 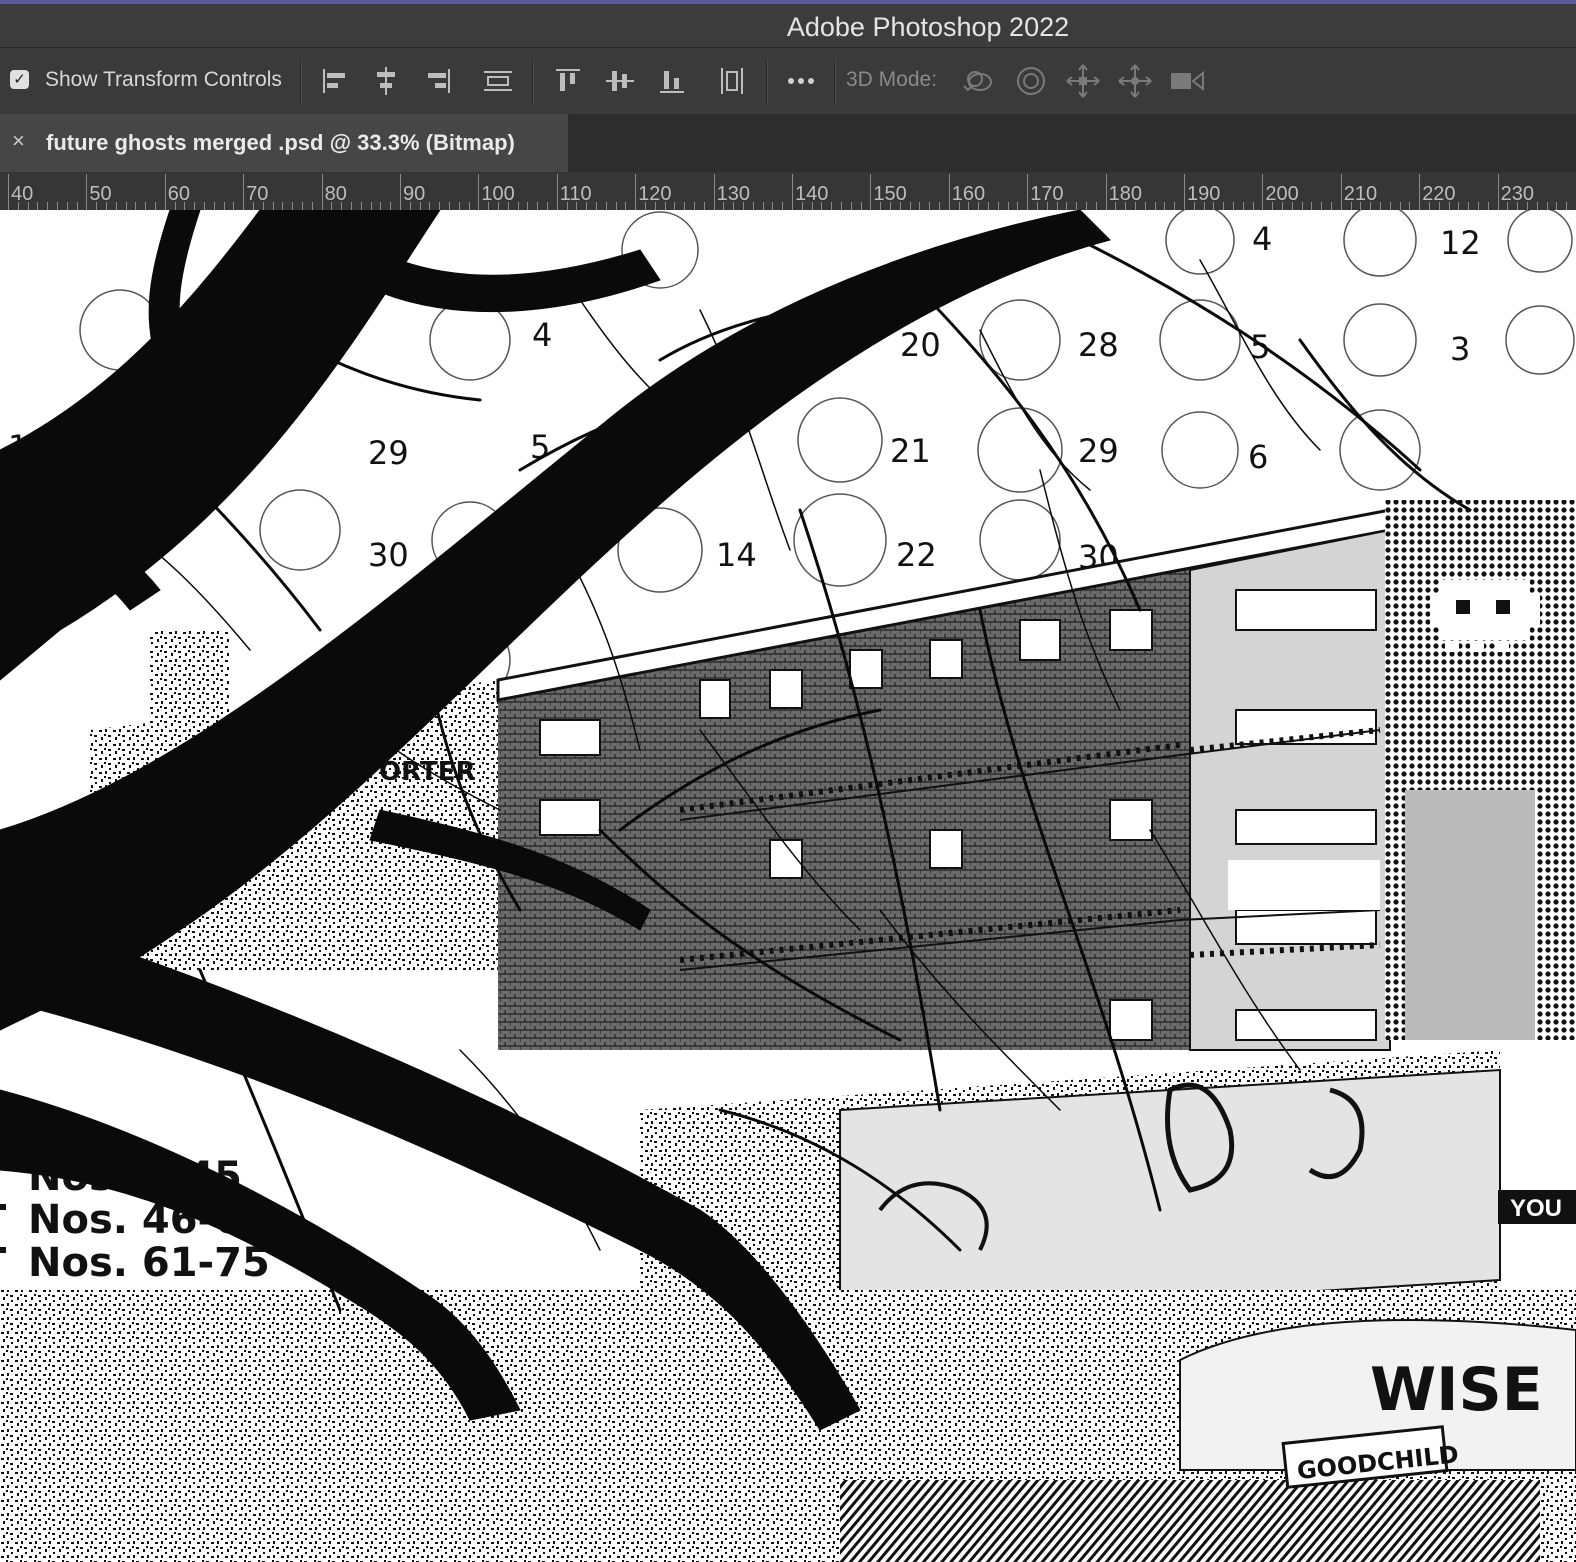 What do you see at coordinates (835, 82) in the screenshot?
I see `toolbar-divider` at bounding box center [835, 82].